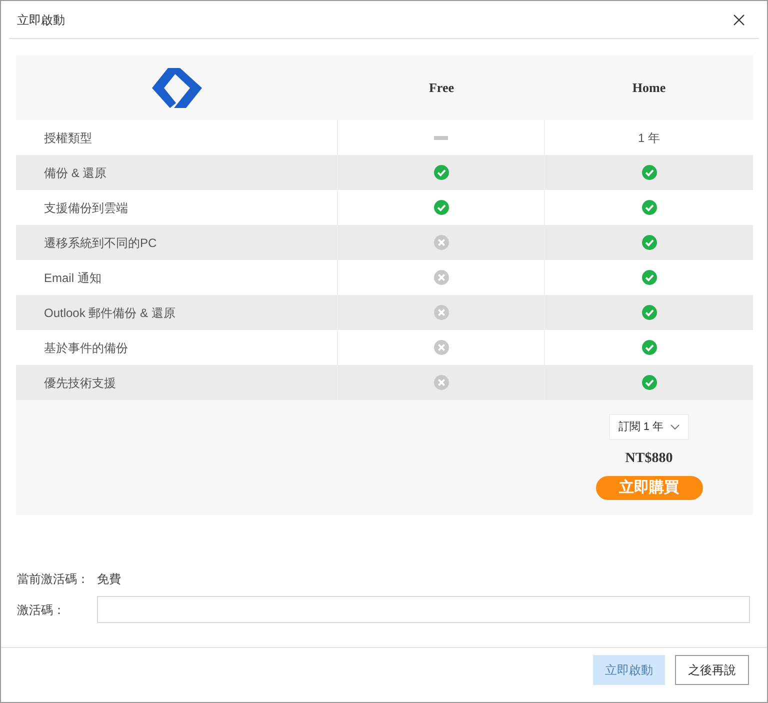 The image size is (768, 703). What do you see at coordinates (649, 138) in the screenshot?
I see `table-cell-text: 1 年` at bounding box center [649, 138].